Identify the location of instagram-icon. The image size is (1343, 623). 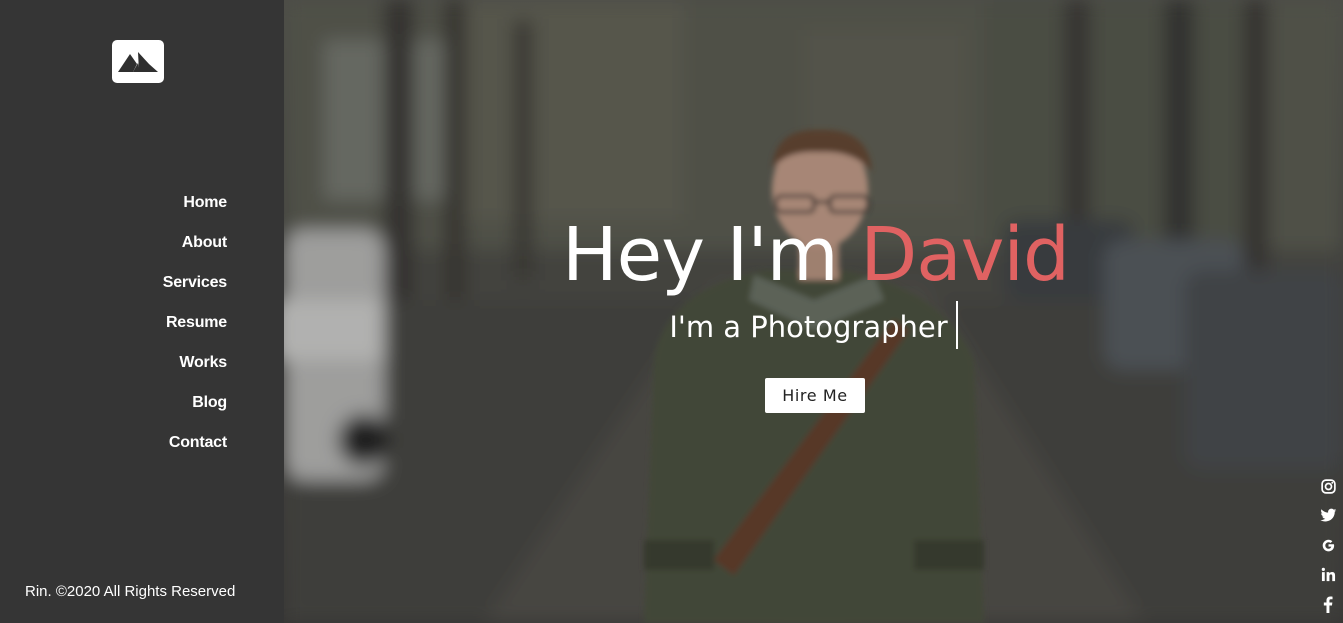
(1328, 486).